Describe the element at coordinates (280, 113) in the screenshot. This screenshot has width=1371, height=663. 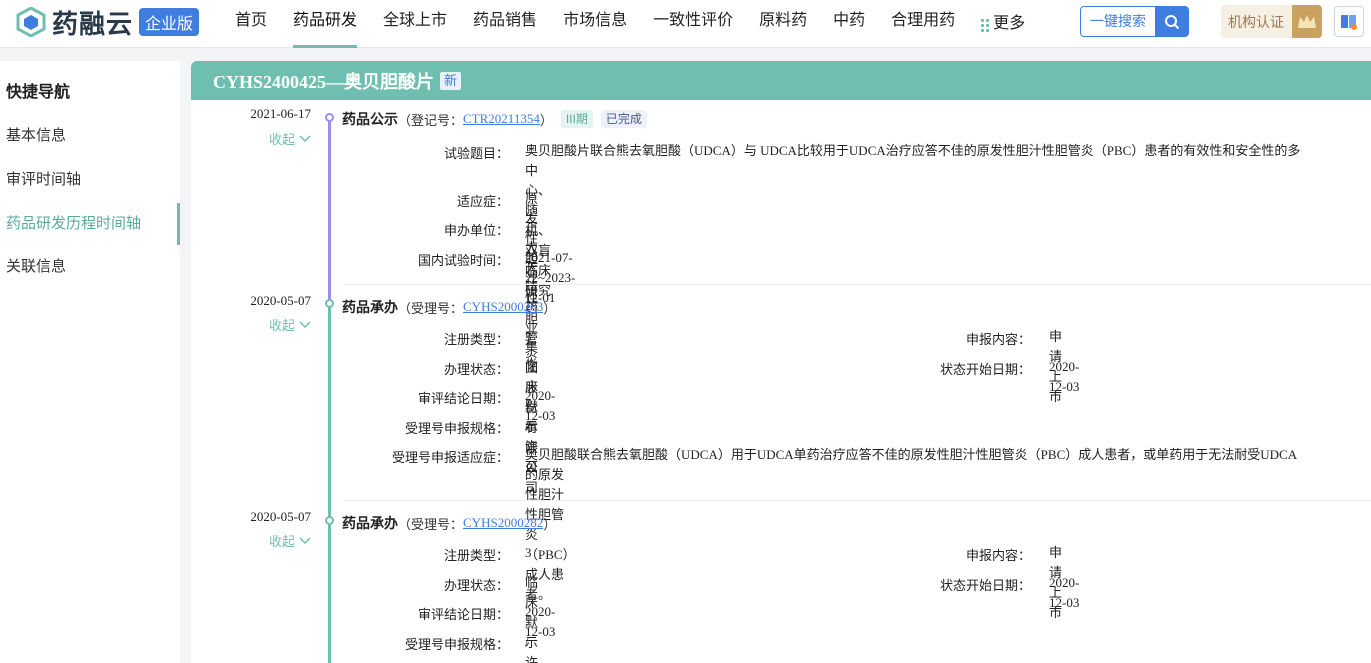
I see `timeline-date: 2021-06-17` at that location.